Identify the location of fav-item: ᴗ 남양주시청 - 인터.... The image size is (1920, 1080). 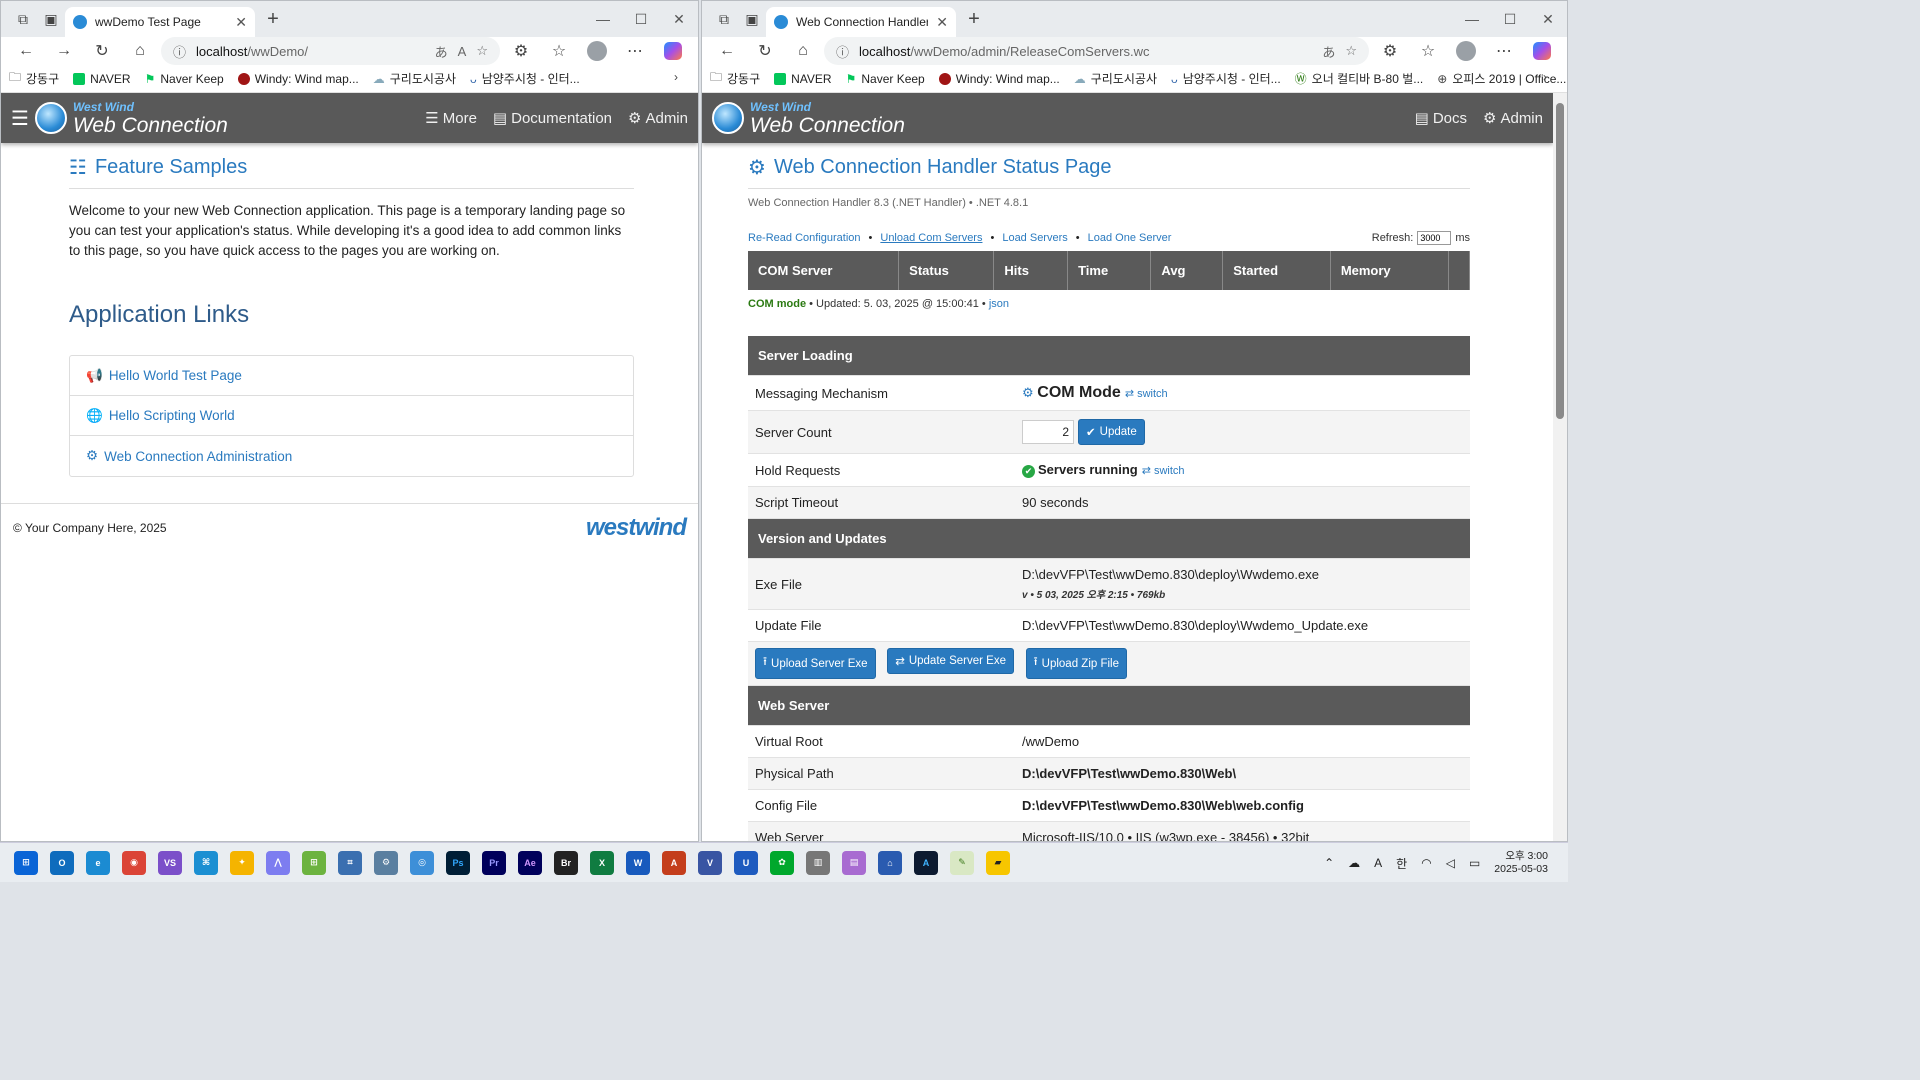
(525, 78).